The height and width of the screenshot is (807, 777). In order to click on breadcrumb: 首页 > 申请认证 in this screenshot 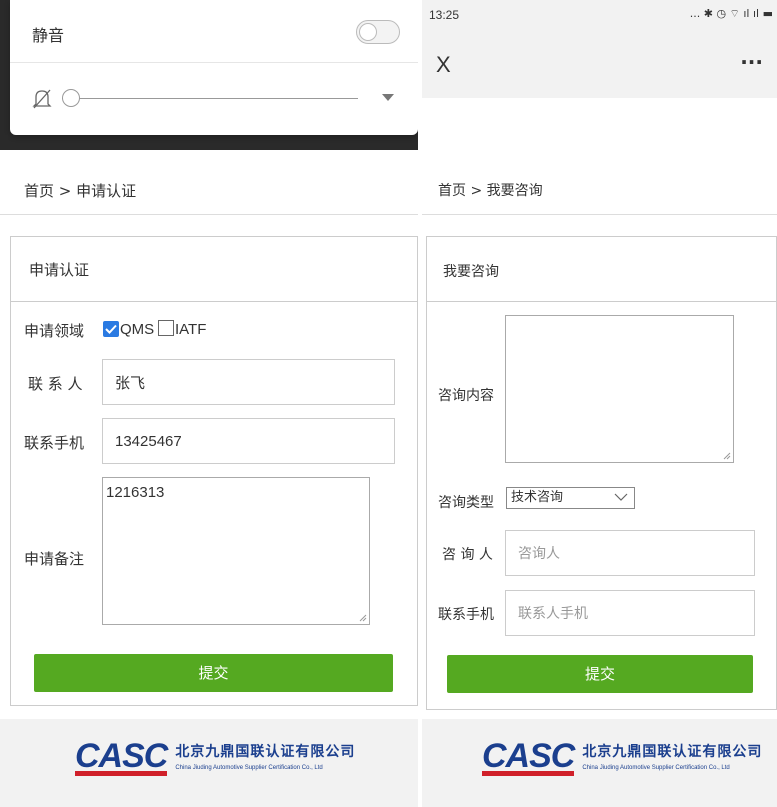, I will do `click(80, 191)`.